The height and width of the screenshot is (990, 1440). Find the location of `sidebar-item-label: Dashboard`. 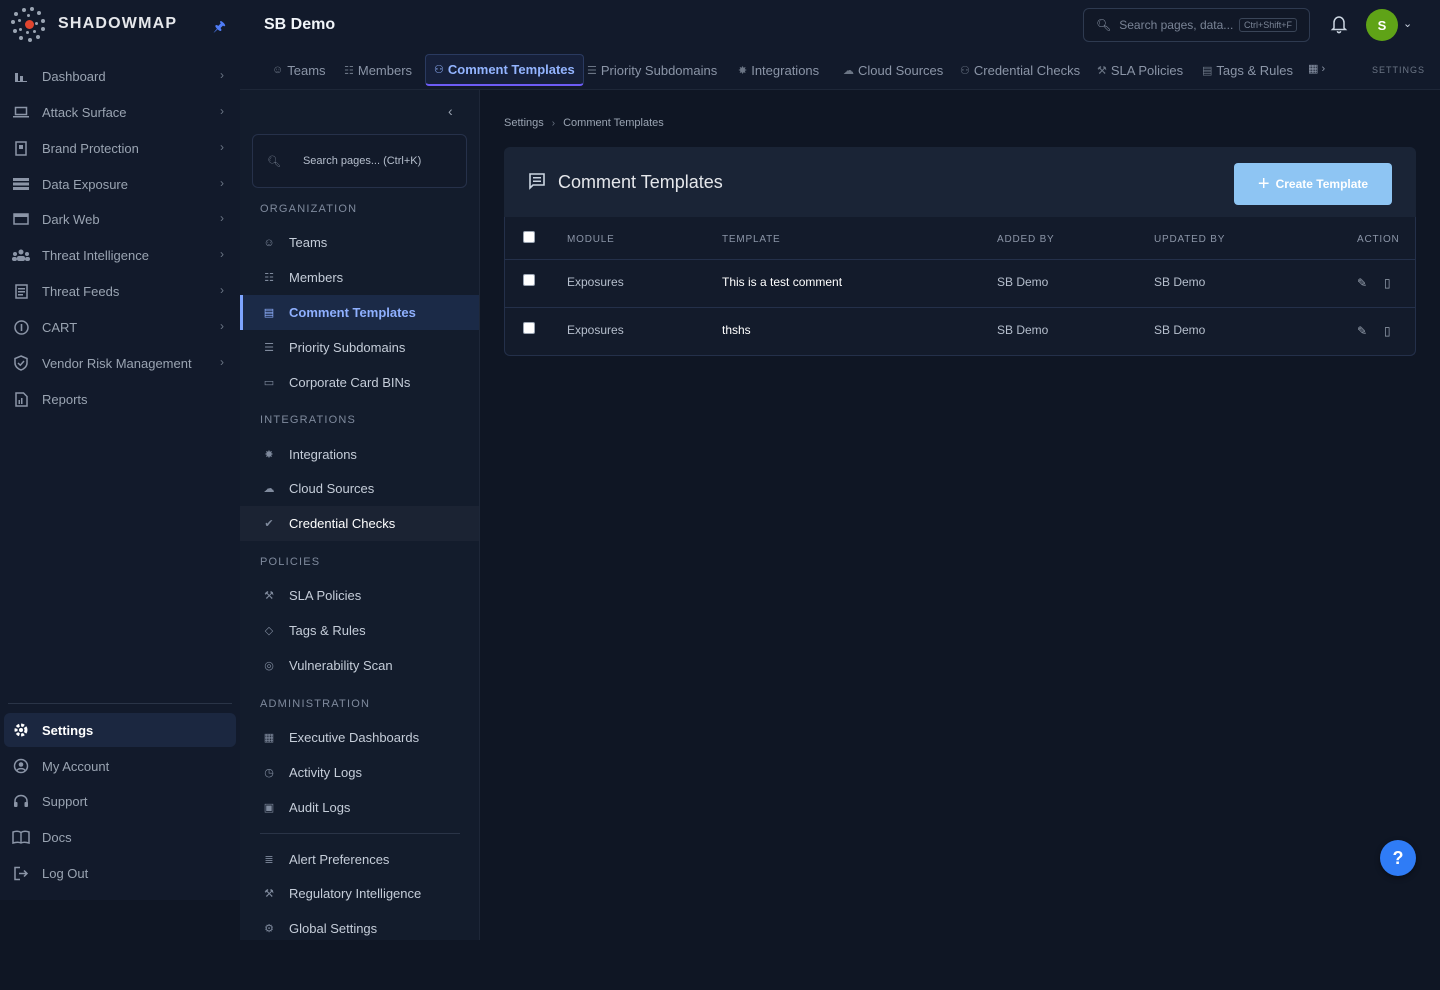

sidebar-item-label: Dashboard is located at coordinates (74, 76).